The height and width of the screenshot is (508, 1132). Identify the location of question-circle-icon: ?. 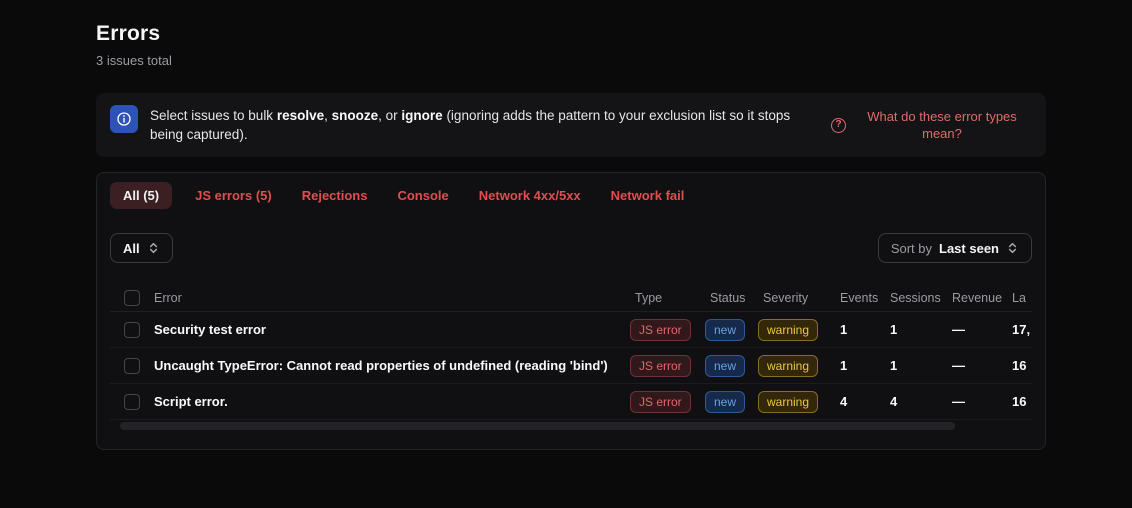
(838, 125).